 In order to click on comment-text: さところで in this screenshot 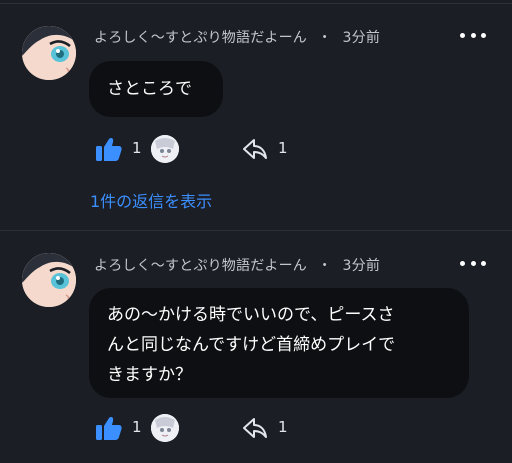, I will do `click(149, 89)`.